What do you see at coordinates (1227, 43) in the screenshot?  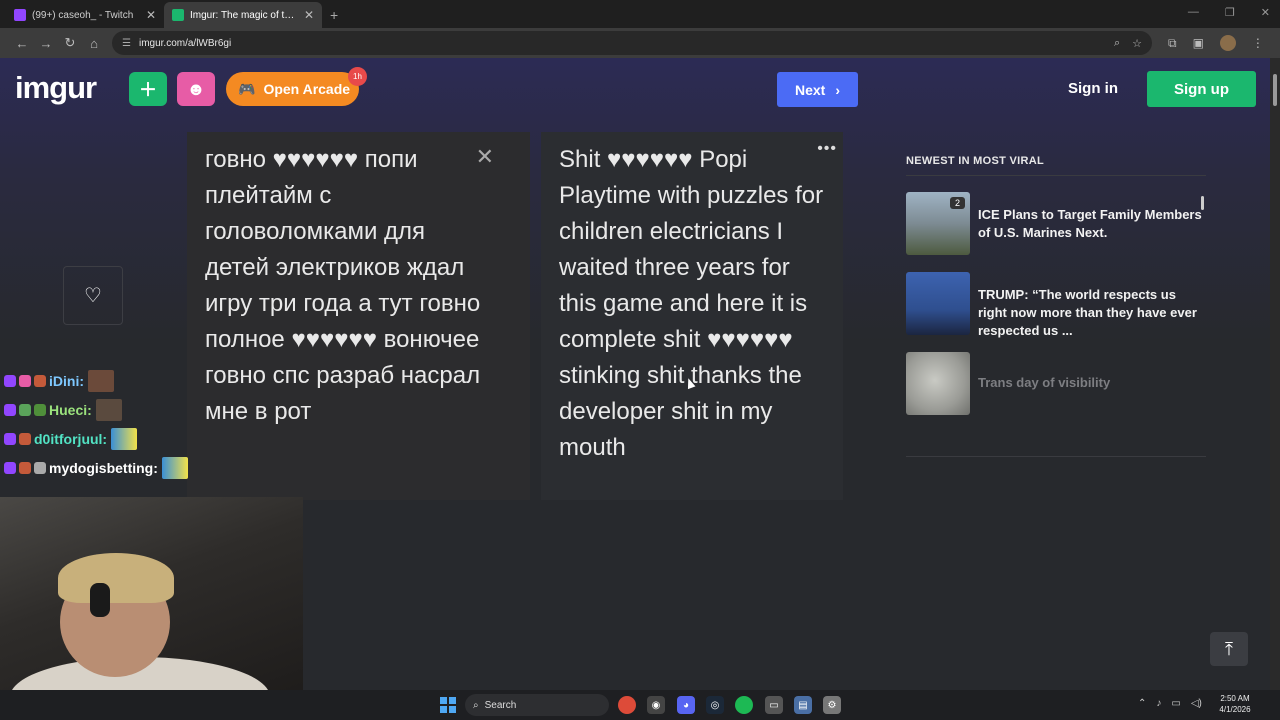 I see `profile-avatar` at bounding box center [1227, 43].